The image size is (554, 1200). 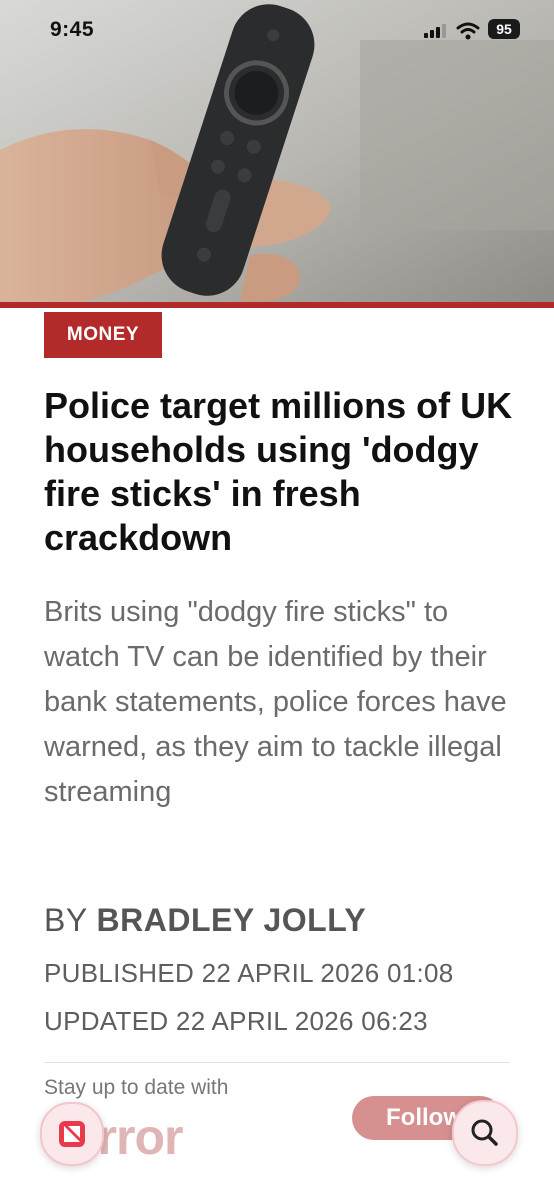 What do you see at coordinates (277, 305) in the screenshot?
I see `hero-accent-rule` at bounding box center [277, 305].